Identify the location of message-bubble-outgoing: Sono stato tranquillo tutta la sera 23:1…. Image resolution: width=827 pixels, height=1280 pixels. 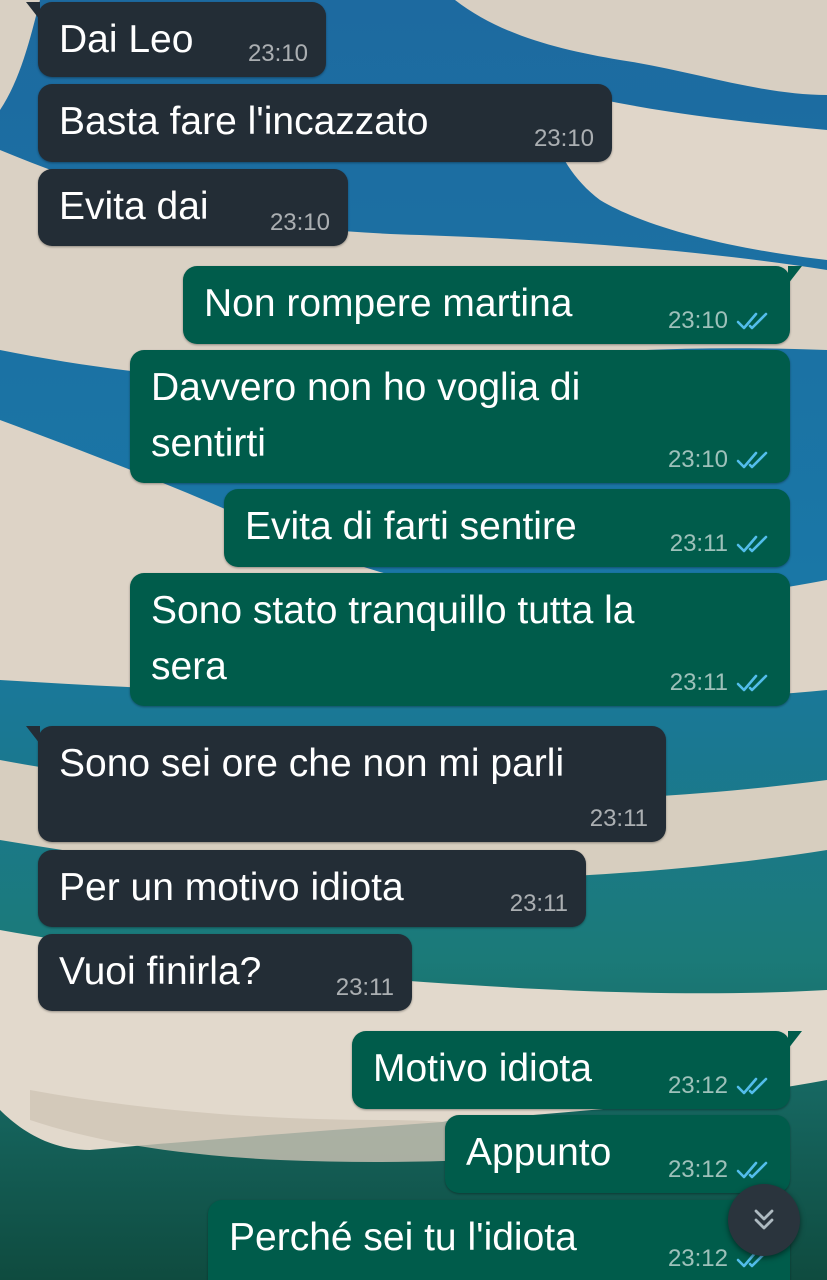
(460, 639).